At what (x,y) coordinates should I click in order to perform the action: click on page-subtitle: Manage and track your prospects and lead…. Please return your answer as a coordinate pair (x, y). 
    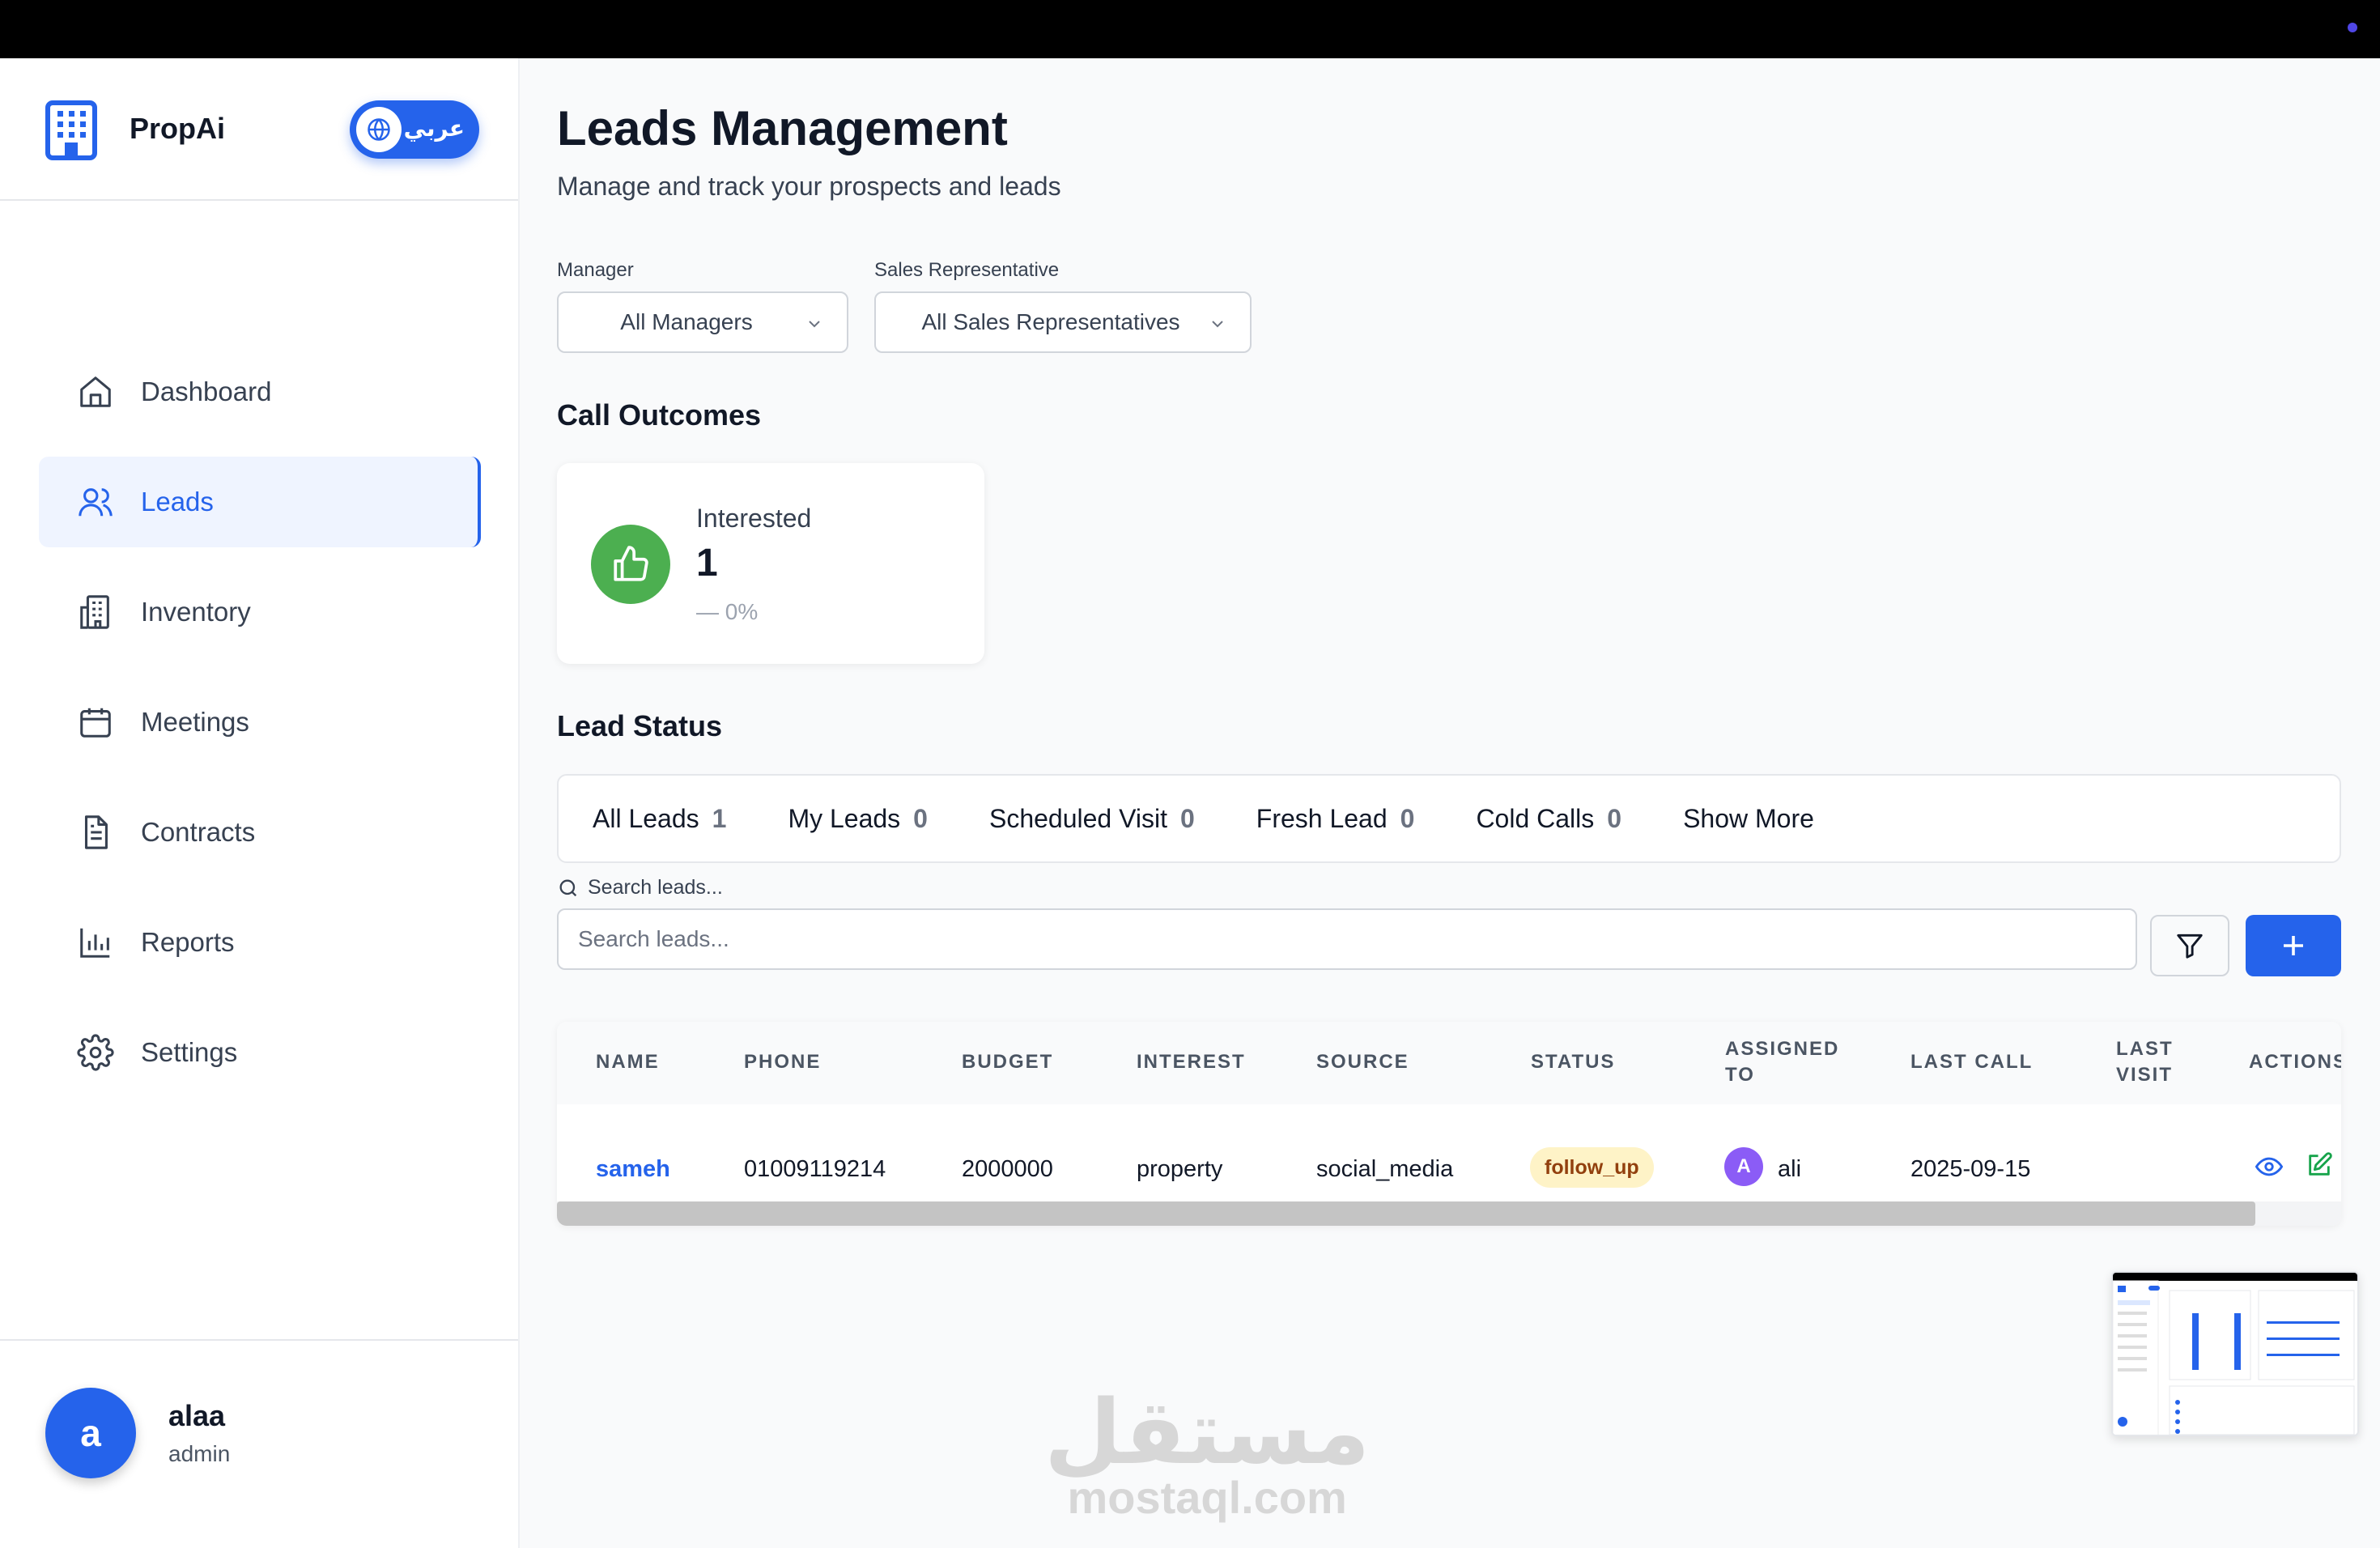
    Looking at the image, I should click on (809, 186).